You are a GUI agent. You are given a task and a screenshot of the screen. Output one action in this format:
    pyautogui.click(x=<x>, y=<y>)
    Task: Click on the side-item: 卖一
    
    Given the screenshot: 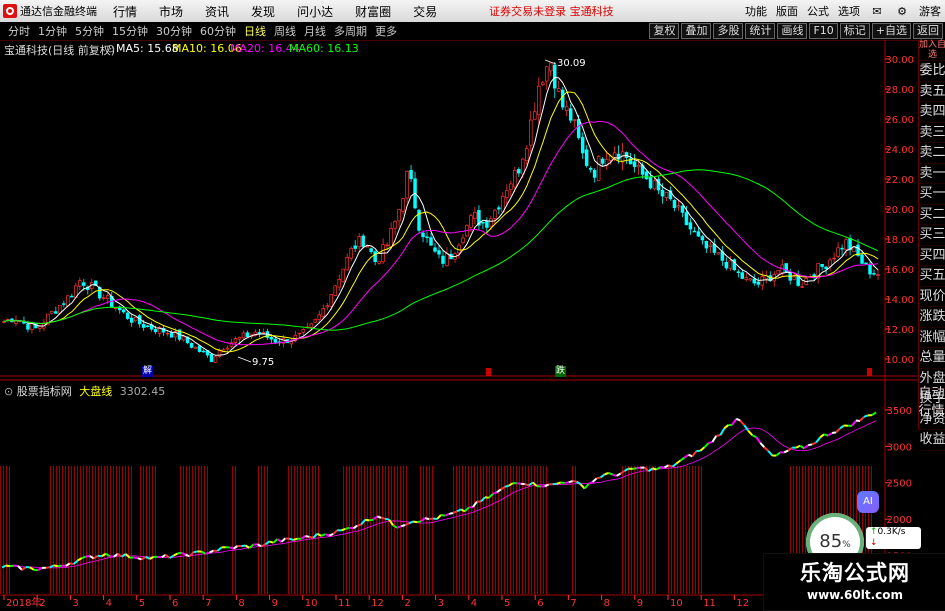 What is the action you would take?
    pyautogui.click(x=932, y=174)
    